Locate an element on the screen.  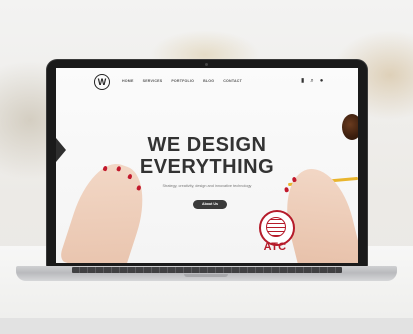
about-us-button: About Us is located at coordinates (210, 204).